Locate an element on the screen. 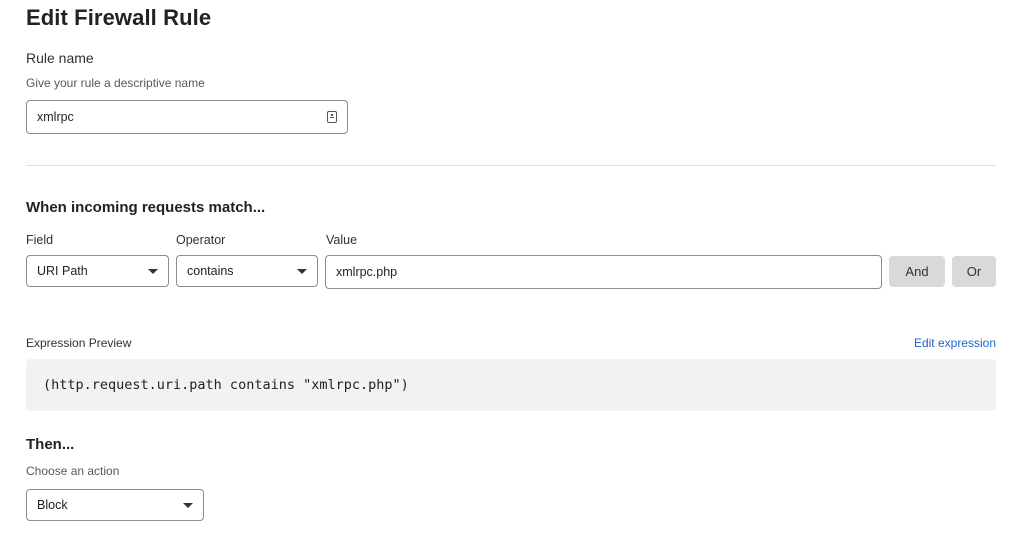 This screenshot has height=552, width=1024. page-title: Edit Firewall Rule is located at coordinates (119, 17).